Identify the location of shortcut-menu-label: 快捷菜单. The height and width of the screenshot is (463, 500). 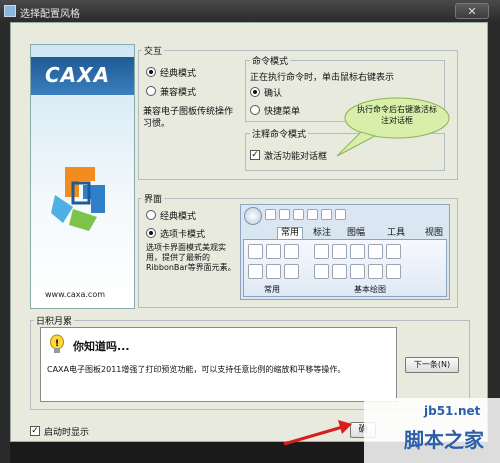
(282, 110).